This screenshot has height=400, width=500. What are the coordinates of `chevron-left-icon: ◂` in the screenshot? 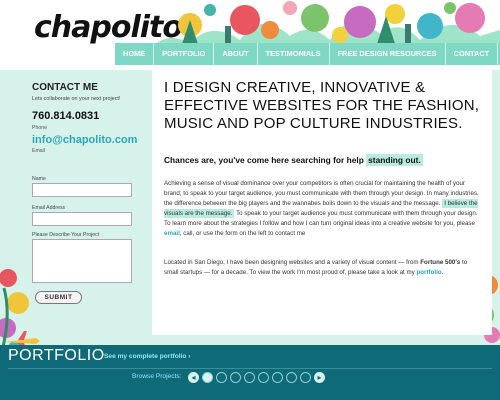 It's located at (193, 377).